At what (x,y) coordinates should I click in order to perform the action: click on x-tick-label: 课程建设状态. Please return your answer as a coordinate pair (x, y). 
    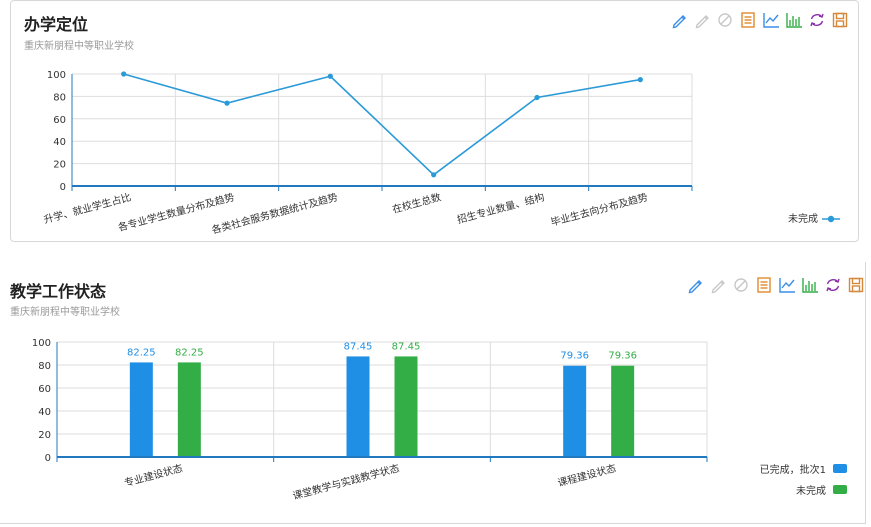
    Looking at the image, I should click on (586, 475).